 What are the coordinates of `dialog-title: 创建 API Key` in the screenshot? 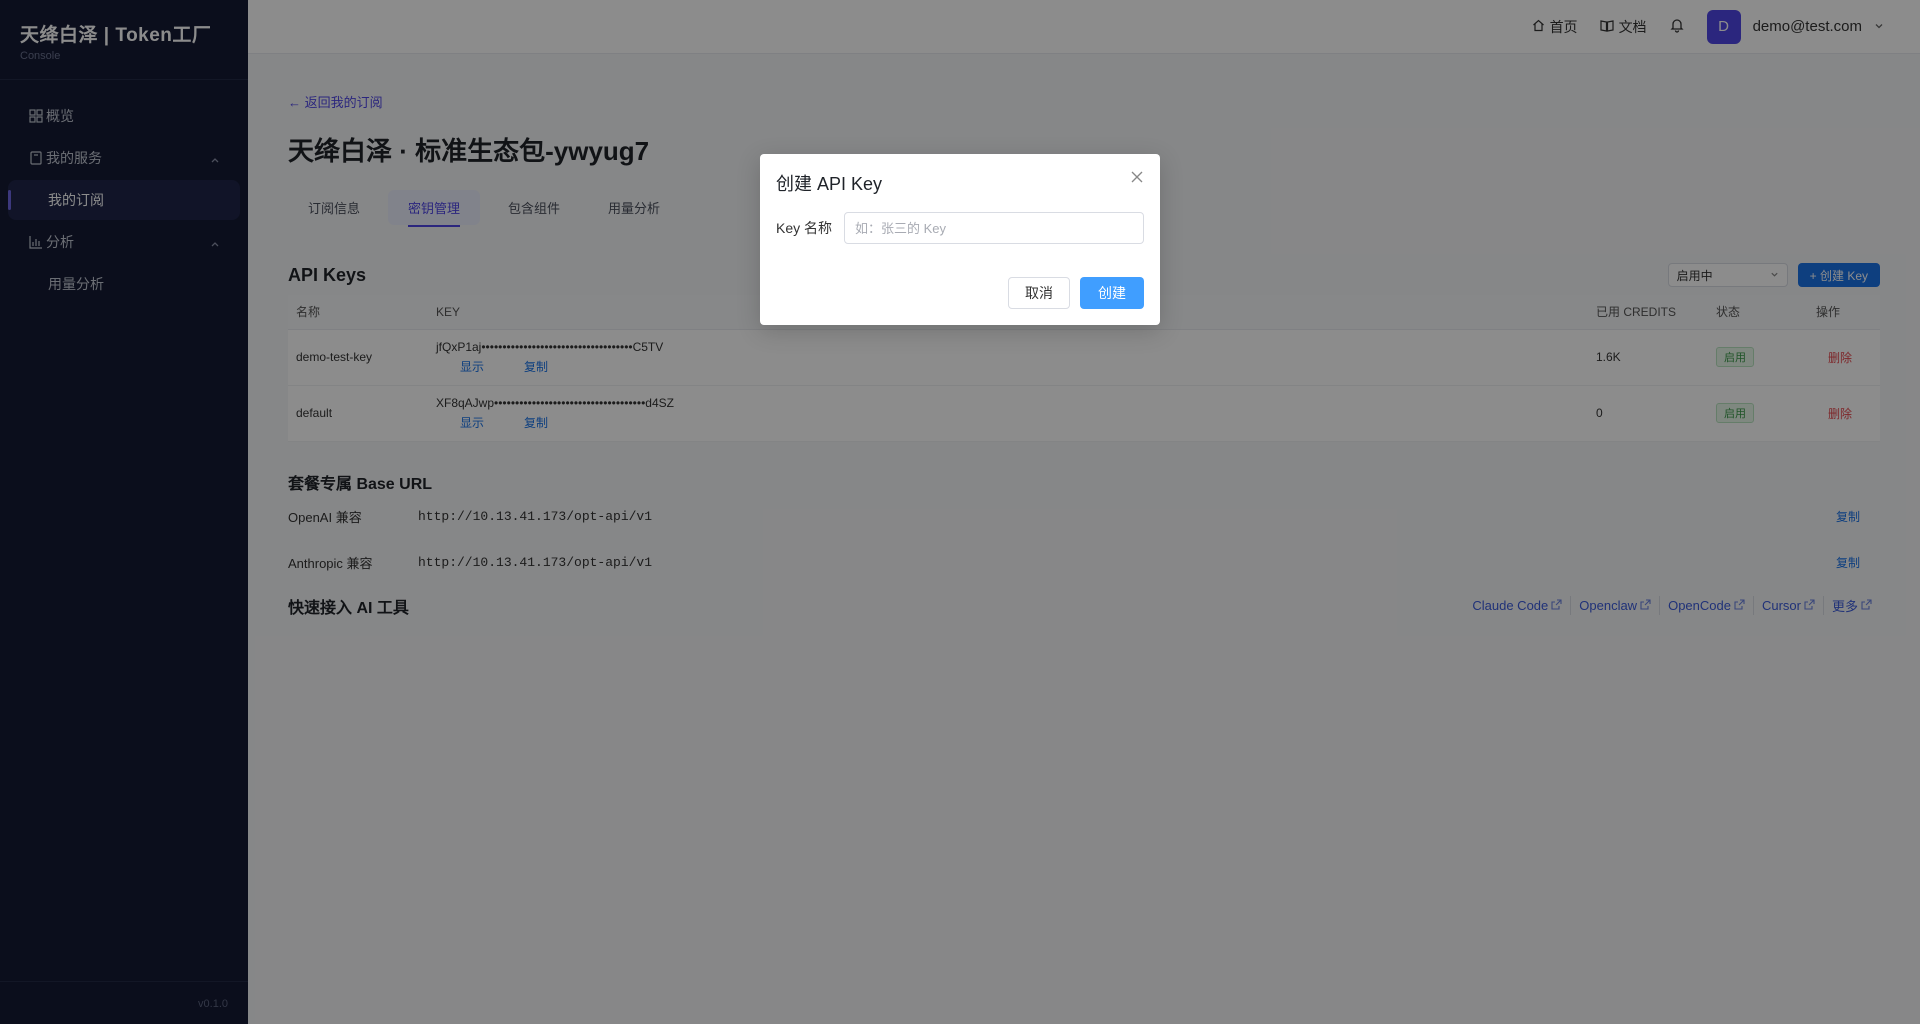 It's located at (829, 184).